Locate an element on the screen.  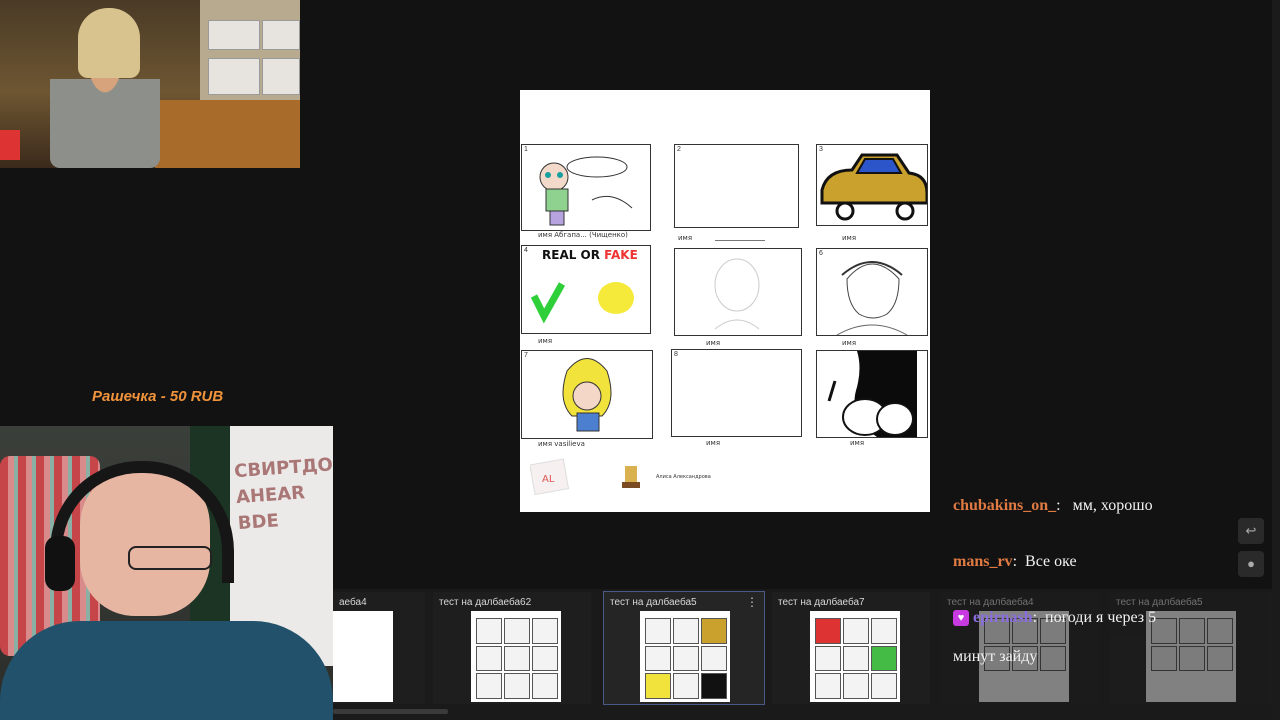
cup is located at coordinates (10, 145).